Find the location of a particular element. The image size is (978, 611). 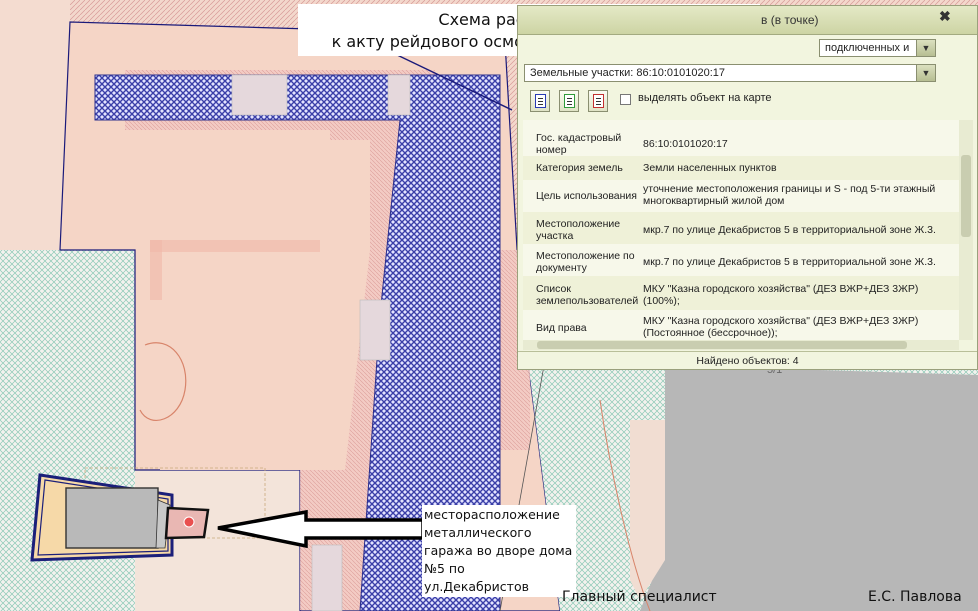

attr-key: Категория земель is located at coordinates (579, 168).